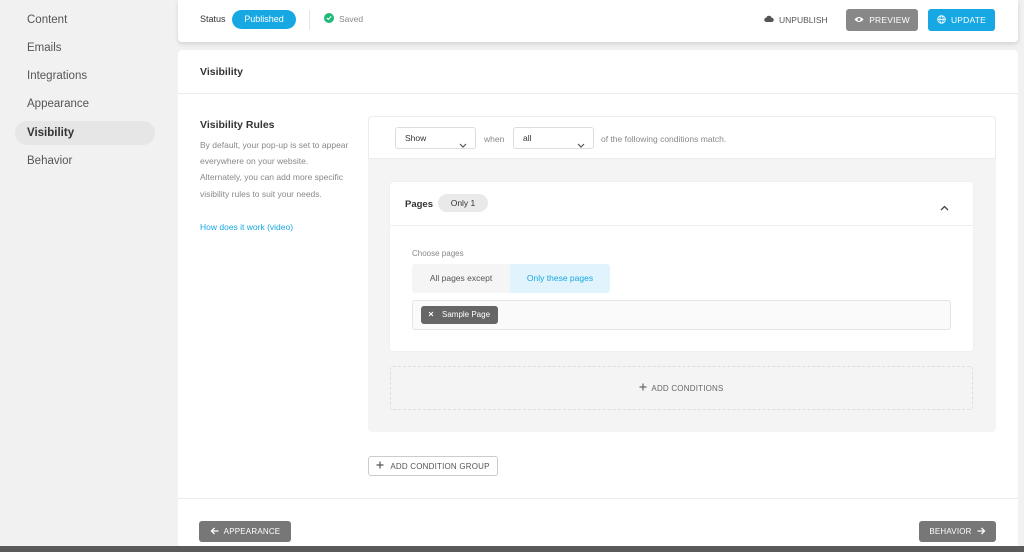  Describe the element at coordinates (803, 20) in the screenshot. I see `unpublish-label: UNPUBLISH` at that location.